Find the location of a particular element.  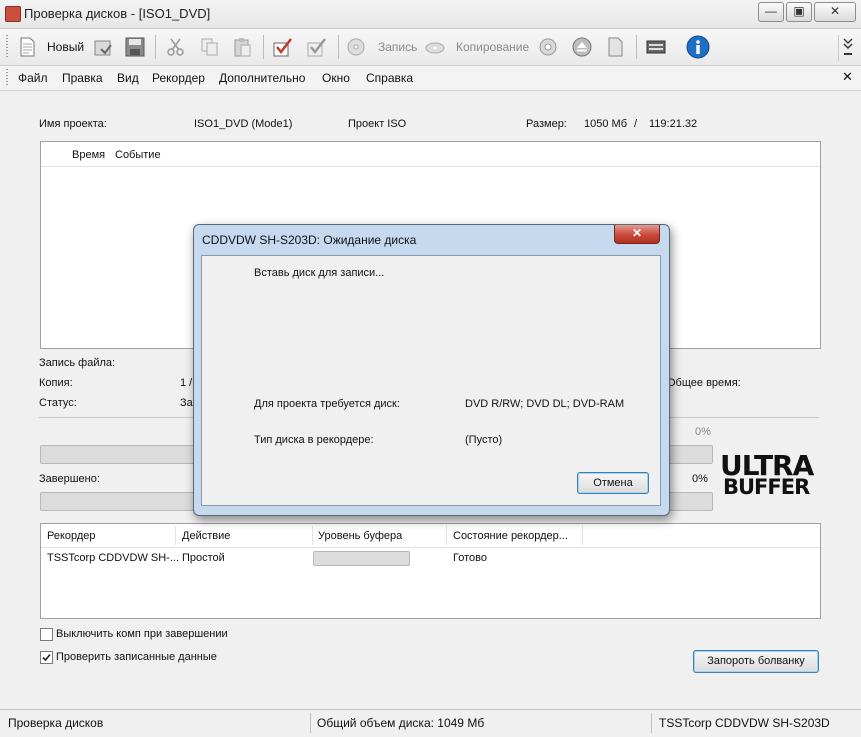

eject-icon is located at coordinates (582, 47).